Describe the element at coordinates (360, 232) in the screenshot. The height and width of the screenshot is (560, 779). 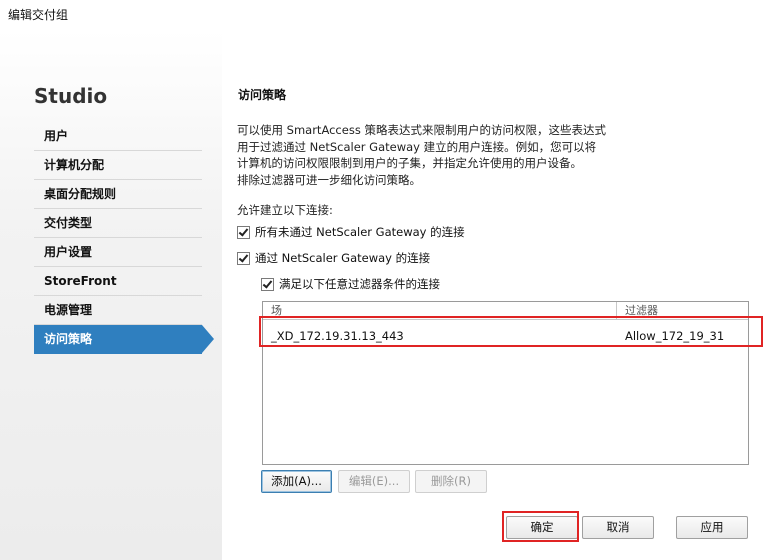
I see `non-gateway-label: 所有未通过 NetScaler Gateway 的连接` at that location.